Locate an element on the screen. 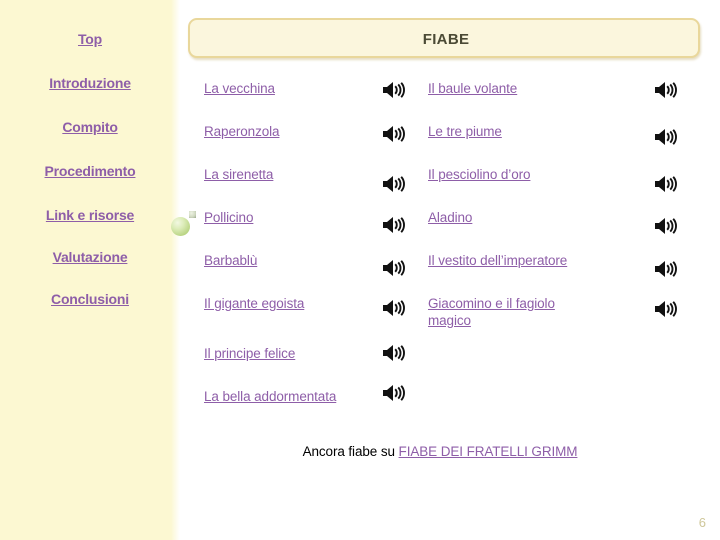 The height and width of the screenshot is (540, 720). page-title: FIABE is located at coordinates (446, 39).